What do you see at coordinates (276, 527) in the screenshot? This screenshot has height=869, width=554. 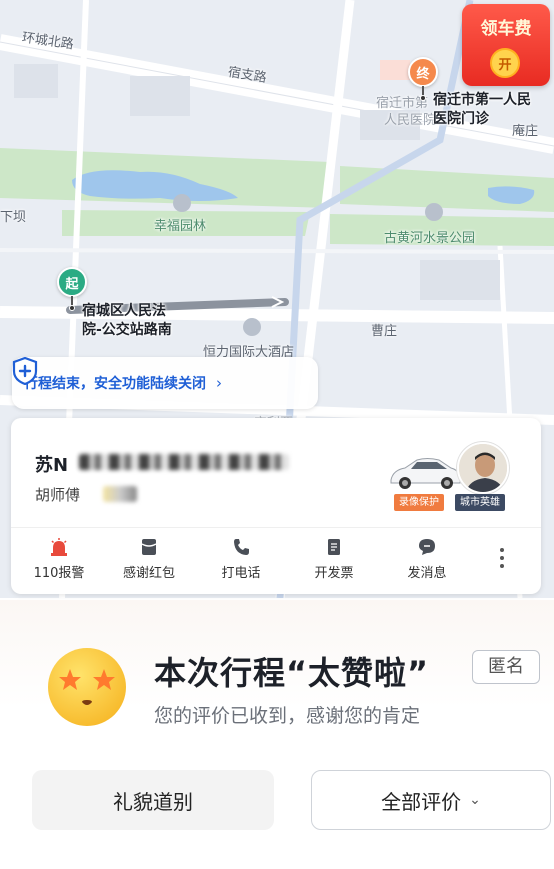 I see `card-divider` at bounding box center [276, 527].